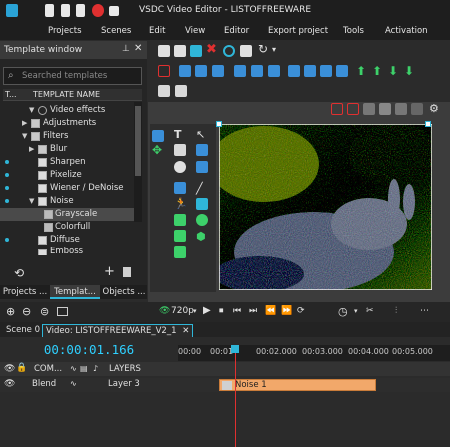 This screenshot has width=450, height=447. What do you see at coordinates (180, 188) in the screenshot?
I see `chart-tool-icon` at bounding box center [180, 188].